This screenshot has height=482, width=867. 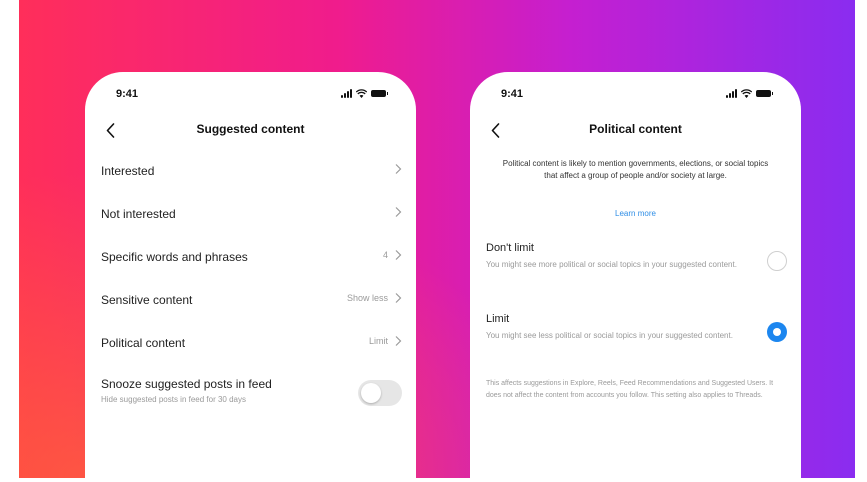 I want to click on settings-row-not-interested: Not interested, so click(x=250, y=214).